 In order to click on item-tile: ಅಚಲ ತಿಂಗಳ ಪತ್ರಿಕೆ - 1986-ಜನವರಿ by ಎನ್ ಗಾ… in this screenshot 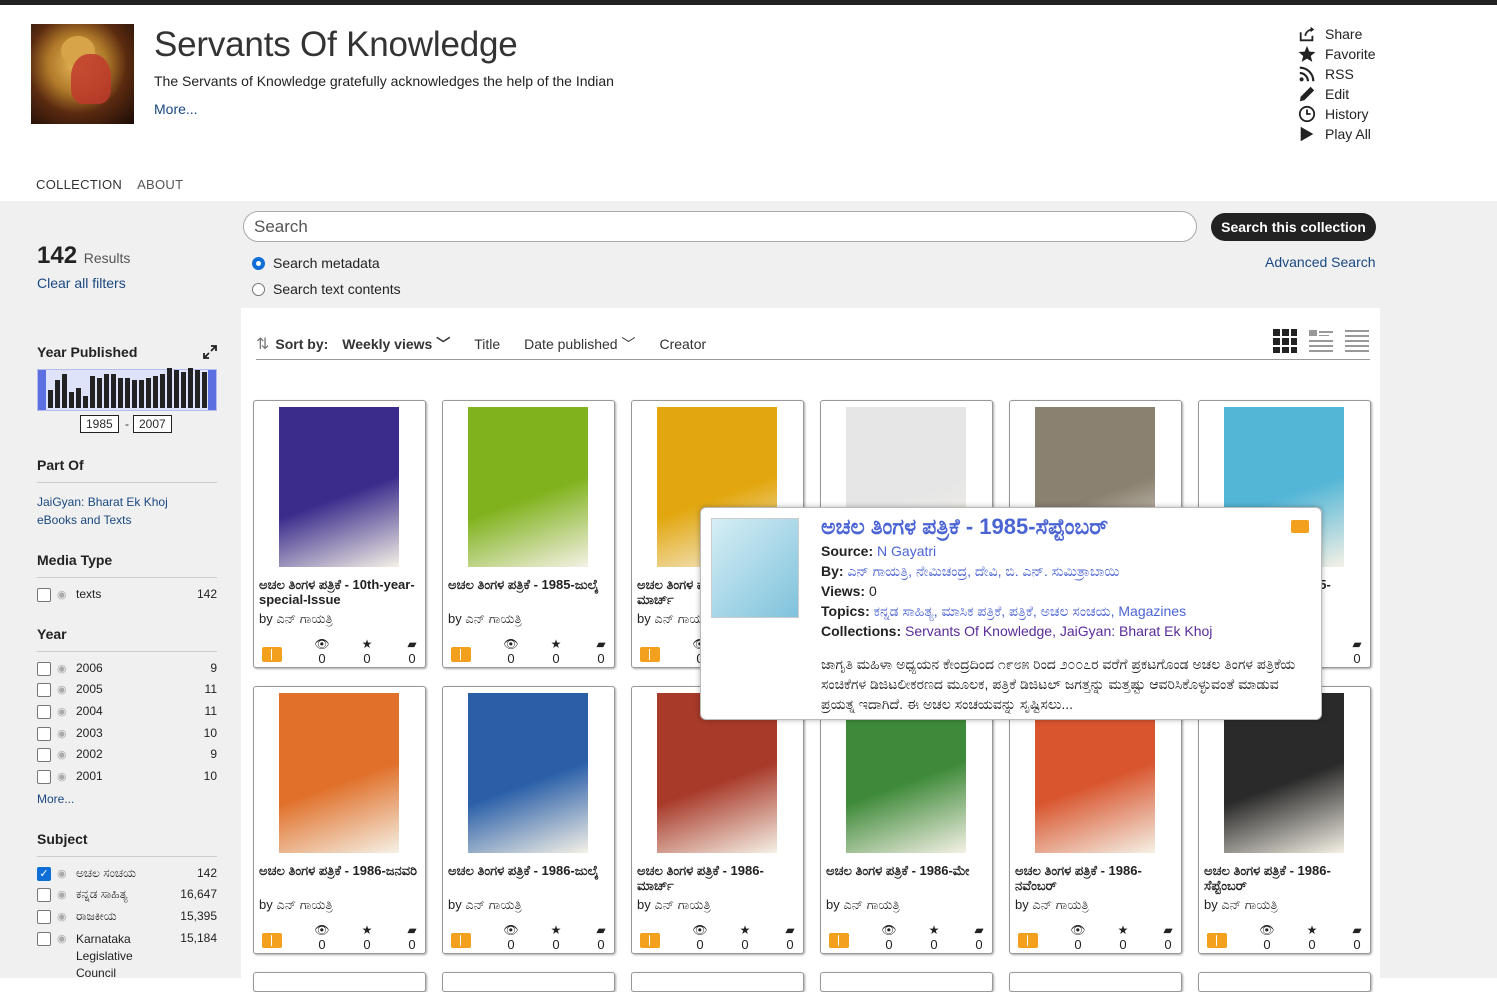, I will do `click(339, 820)`.